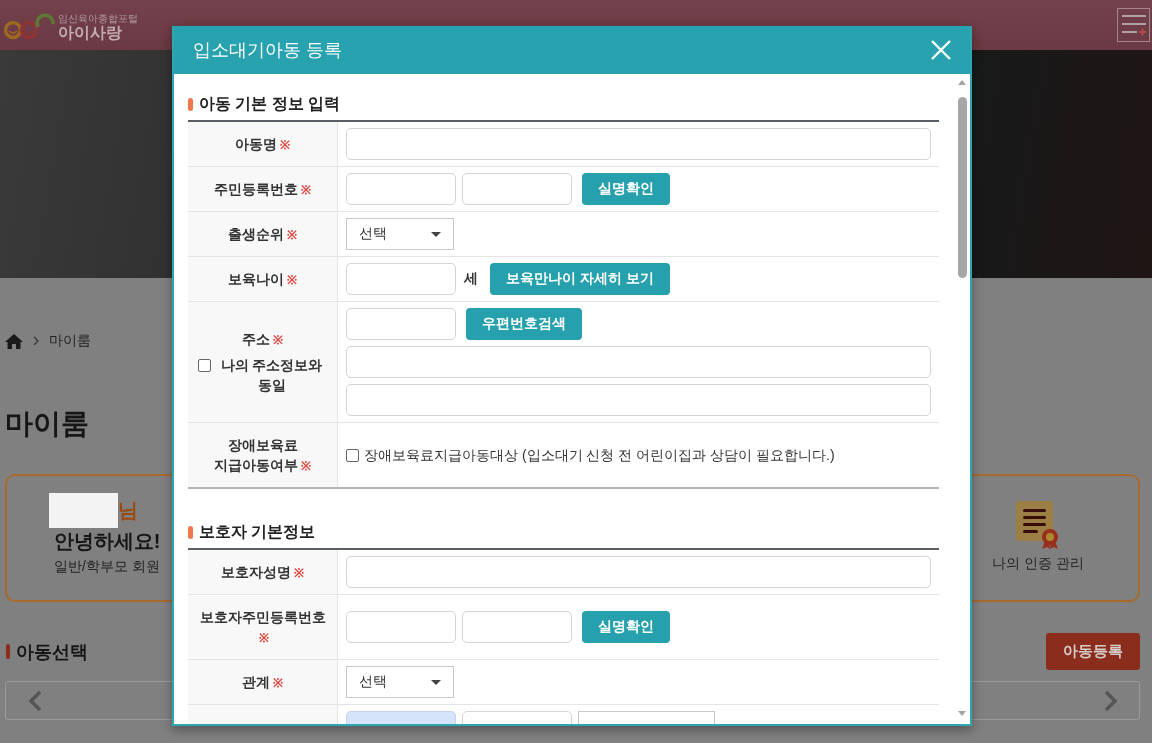 This screenshot has height=743, width=1152. Describe the element at coordinates (267, 50) in the screenshot. I see `dialog-title: 입소대기아동 등록` at that location.